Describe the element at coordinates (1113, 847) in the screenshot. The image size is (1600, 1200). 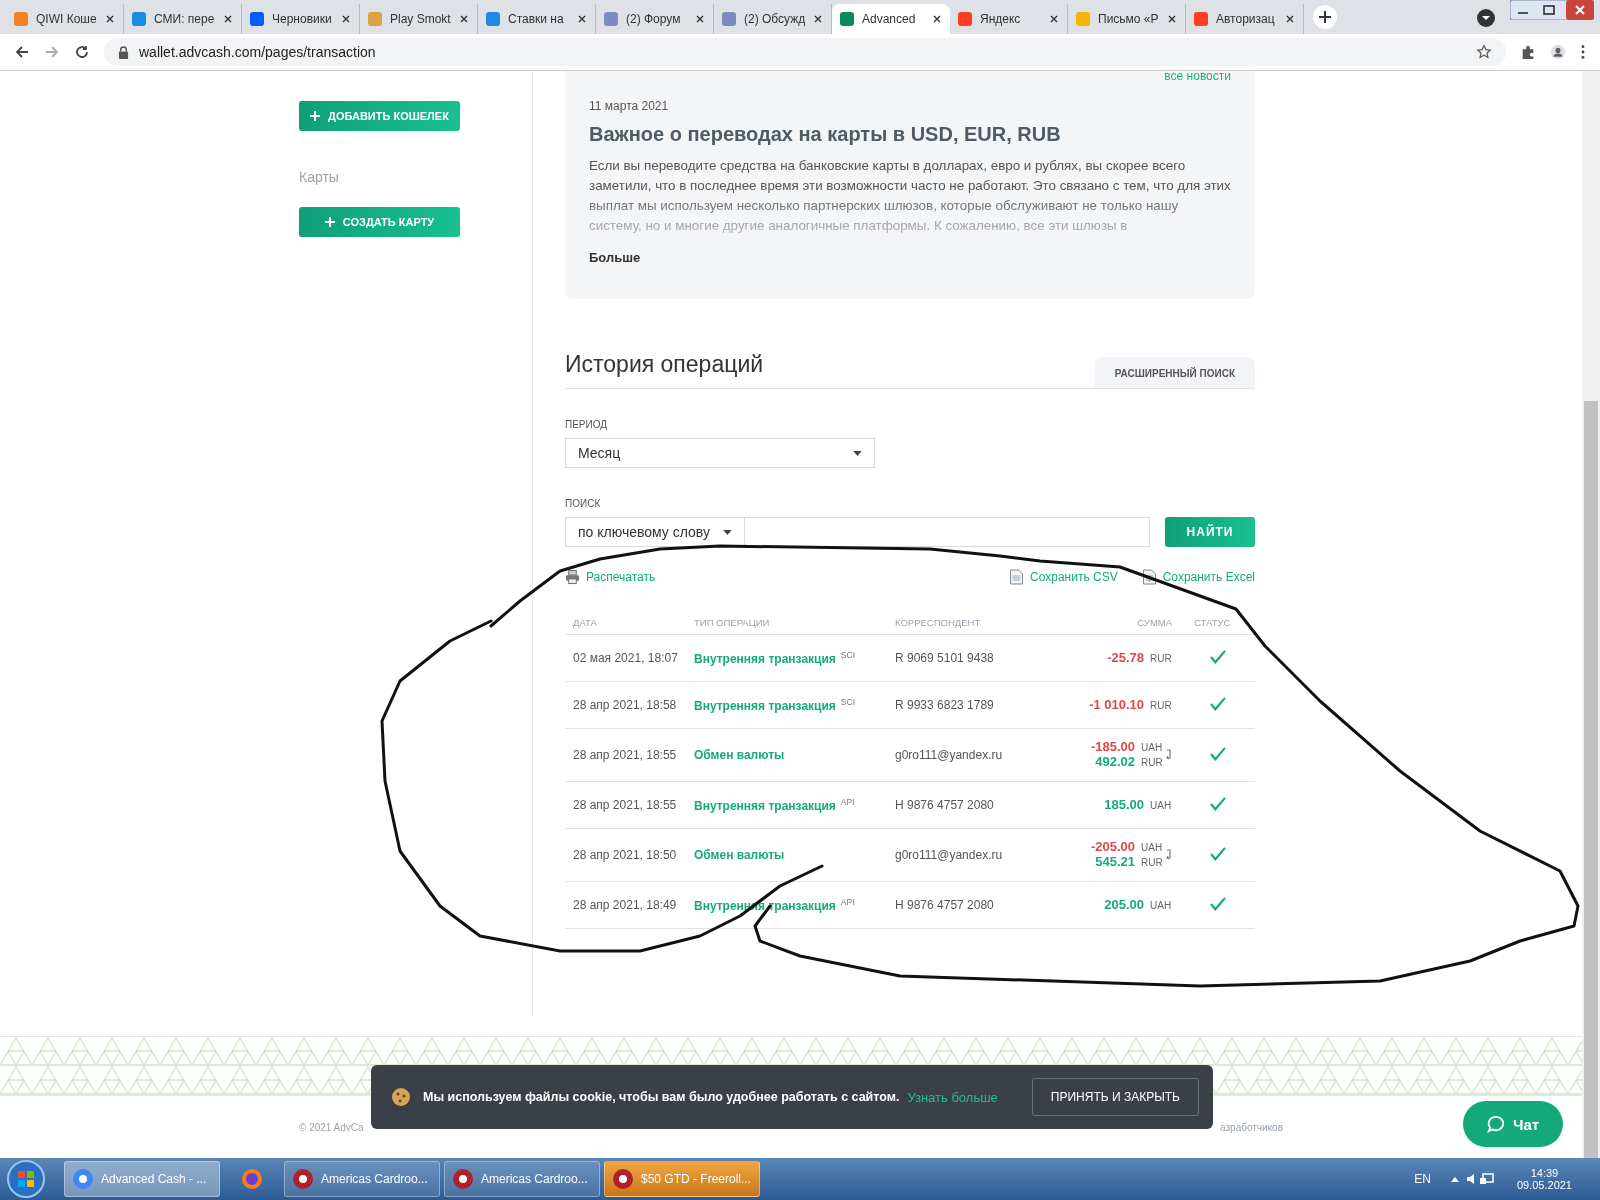
I see `amount: -205.00` at that location.